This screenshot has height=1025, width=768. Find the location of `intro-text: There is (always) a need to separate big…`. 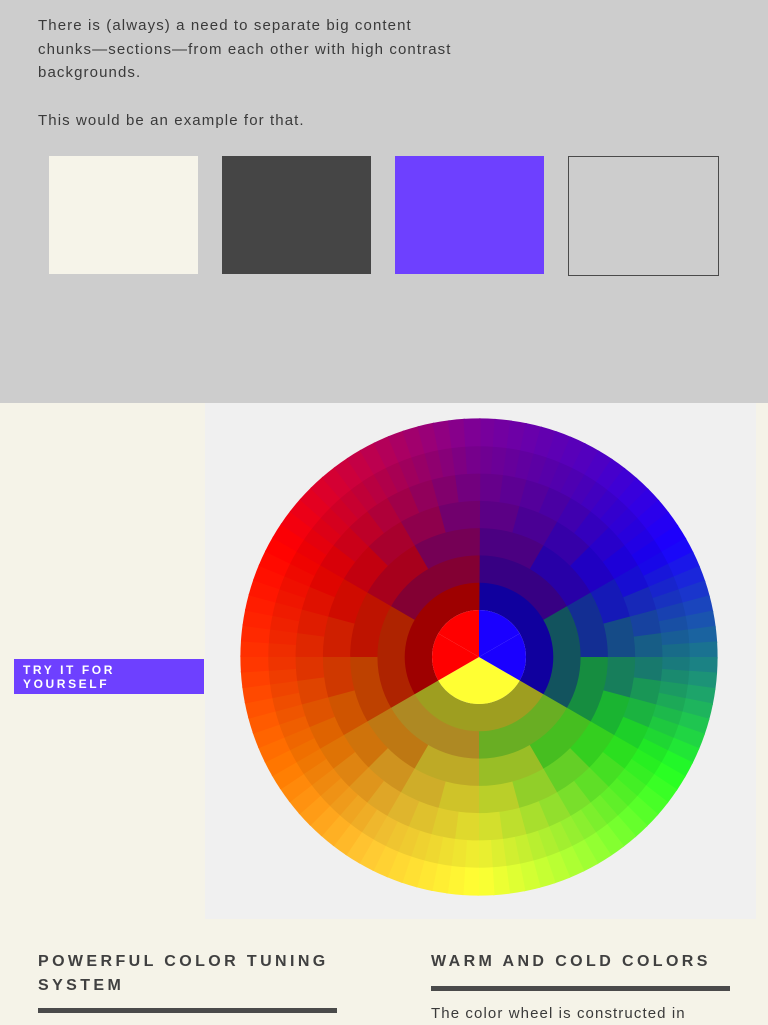

intro-text: There is (always) a need to separate big… is located at coordinates (248, 73).